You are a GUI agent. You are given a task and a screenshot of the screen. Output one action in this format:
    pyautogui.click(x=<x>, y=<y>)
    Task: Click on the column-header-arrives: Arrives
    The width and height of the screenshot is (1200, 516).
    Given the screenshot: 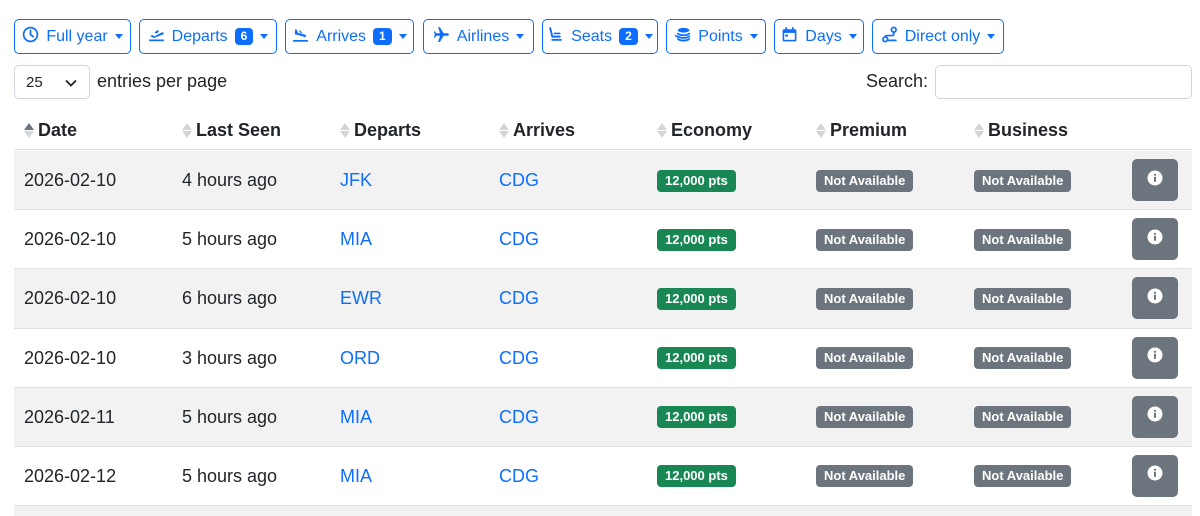 What is the action you would take?
    pyautogui.click(x=537, y=130)
    